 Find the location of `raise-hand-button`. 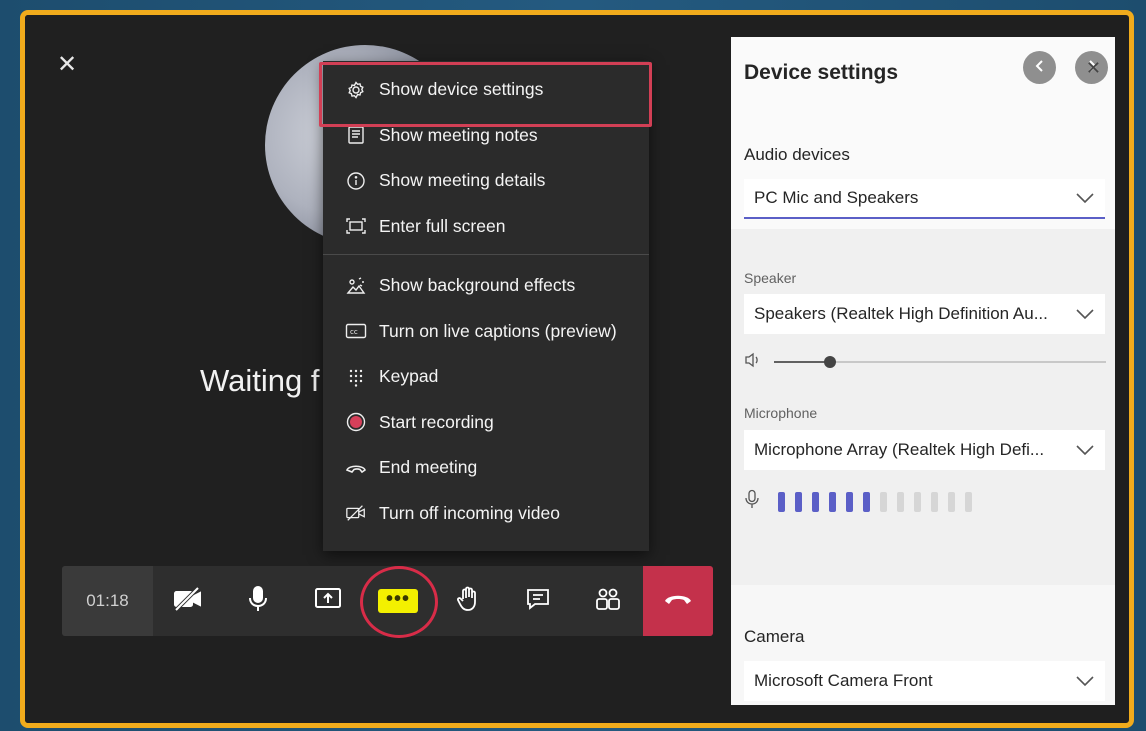

raise-hand-button is located at coordinates (468, 601).